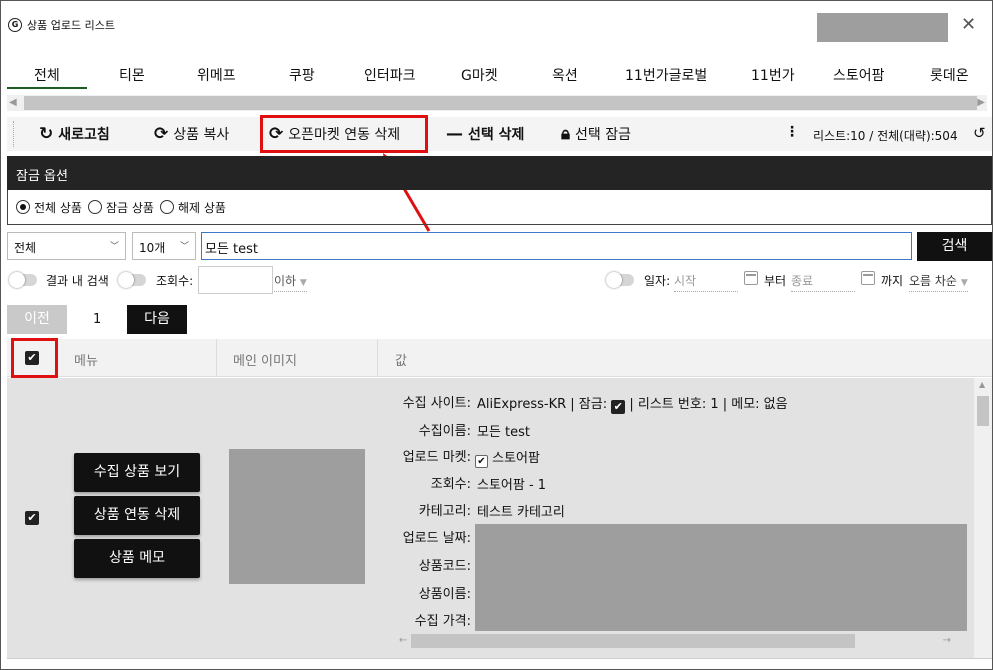  I want to click on lock-options-header: 잠금 옵션, so click(499, 173).